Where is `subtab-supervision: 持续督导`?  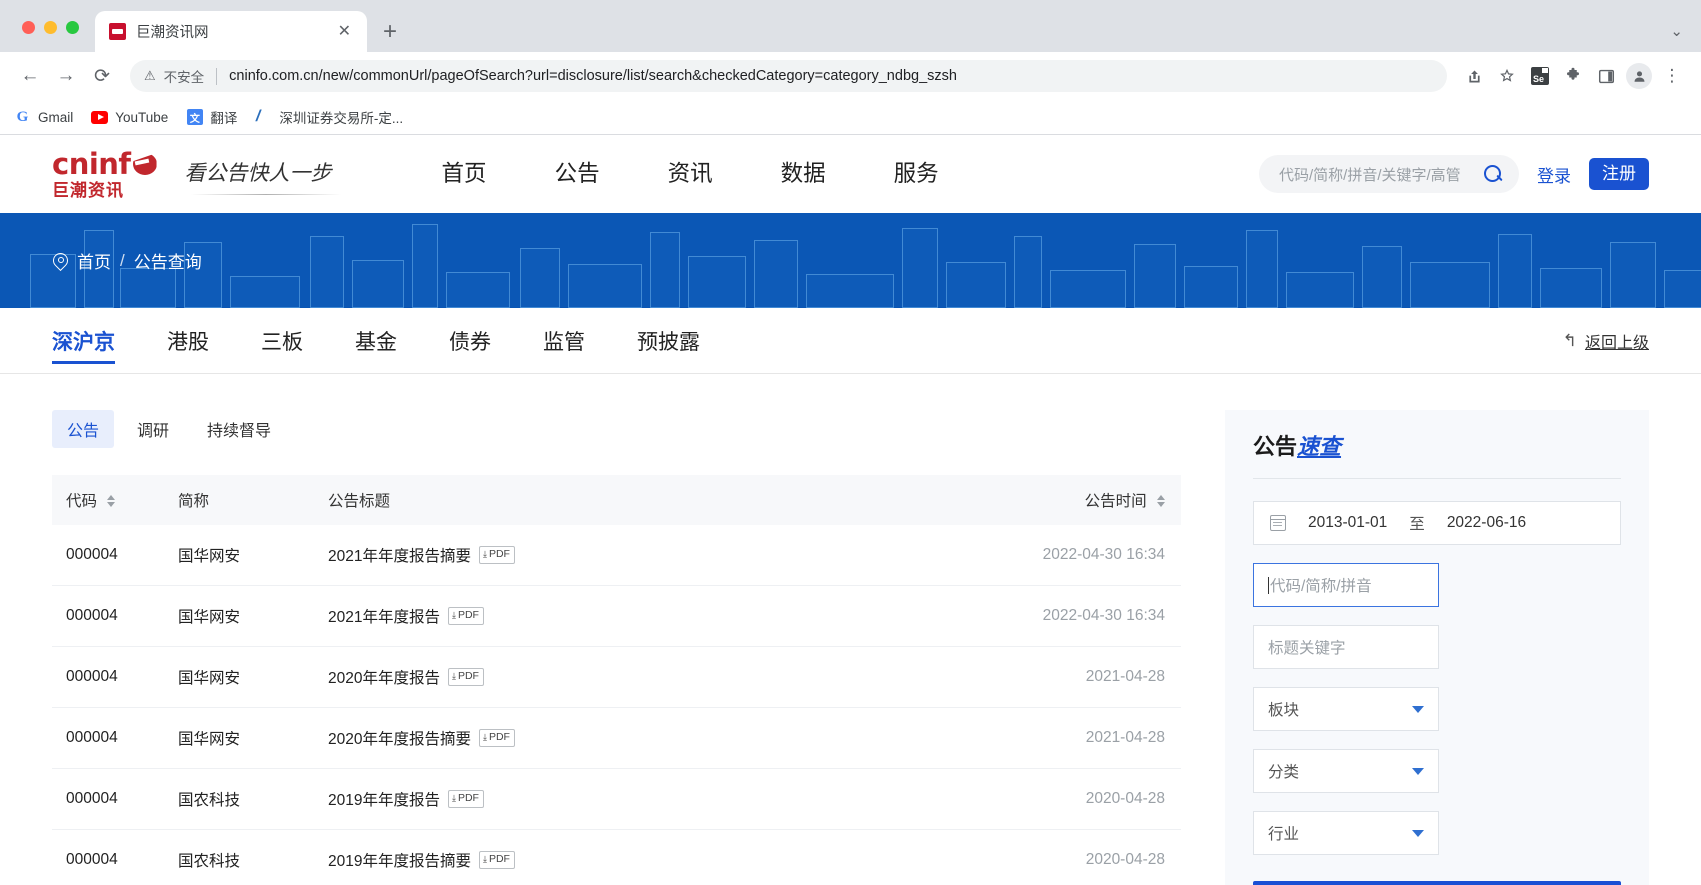
subtab-supervision: 持续督导 is located at coordinates (239, 429).